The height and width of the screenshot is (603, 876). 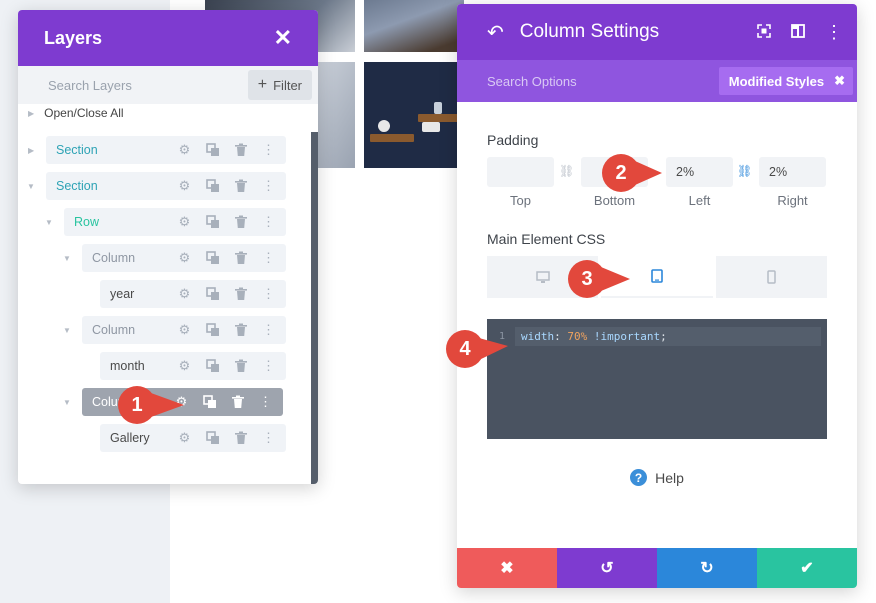 I want to click on redo-icon: ↻, so click(x=707, y=568).